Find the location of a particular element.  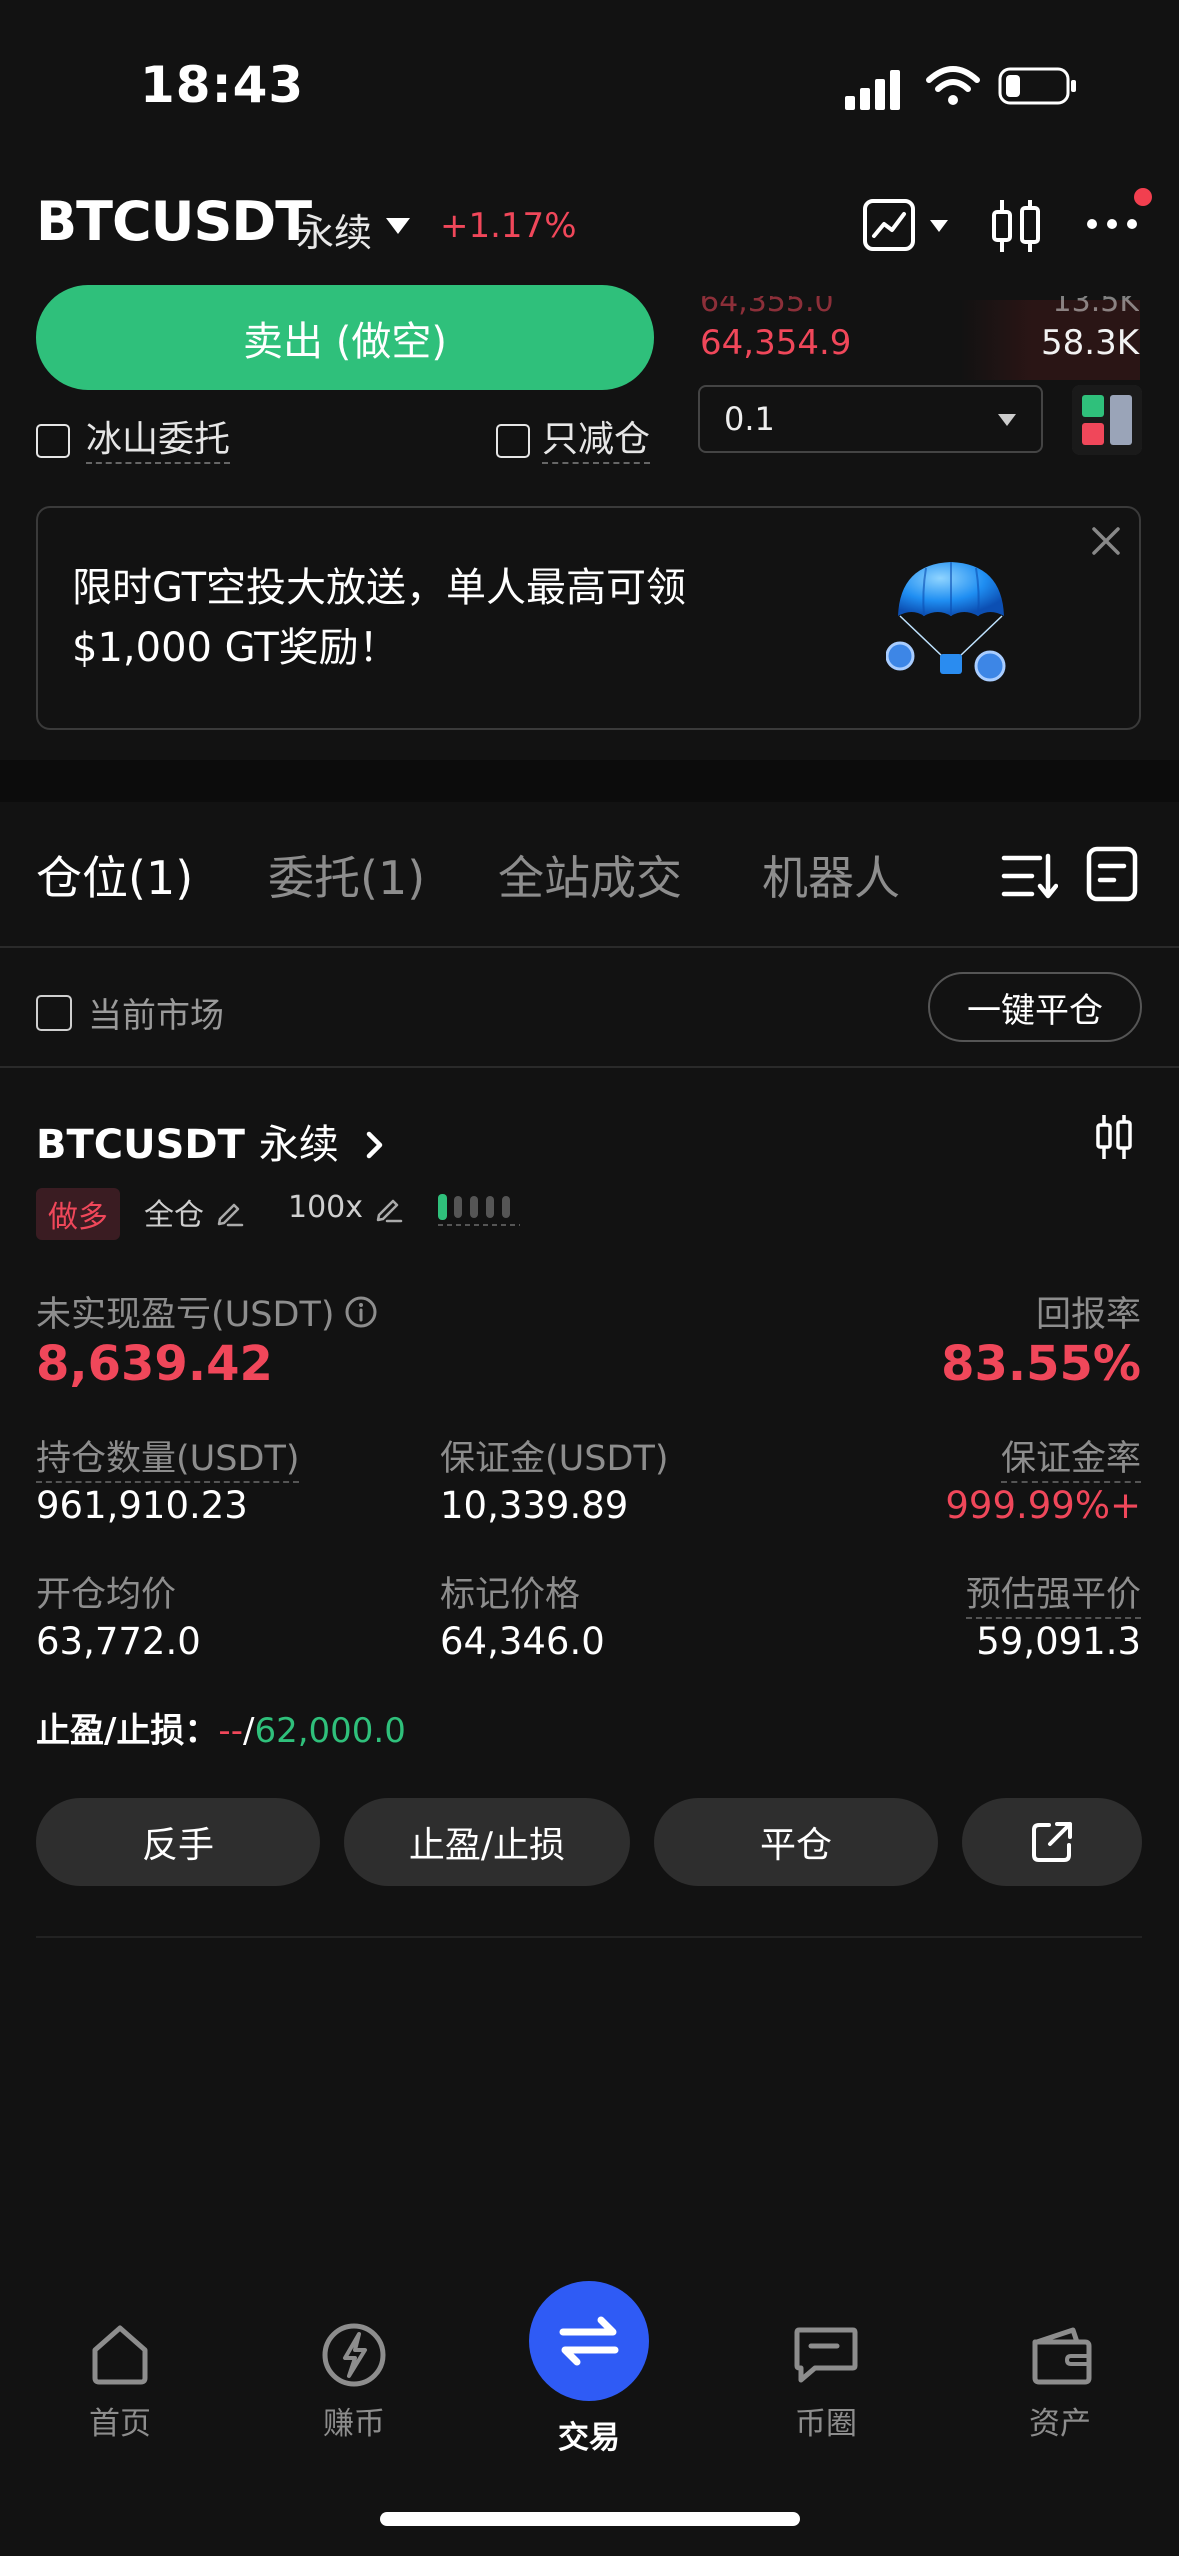

unrealized-pnl-label: 未实现盈亏(USDT) is located at coordinates (185, 1315).